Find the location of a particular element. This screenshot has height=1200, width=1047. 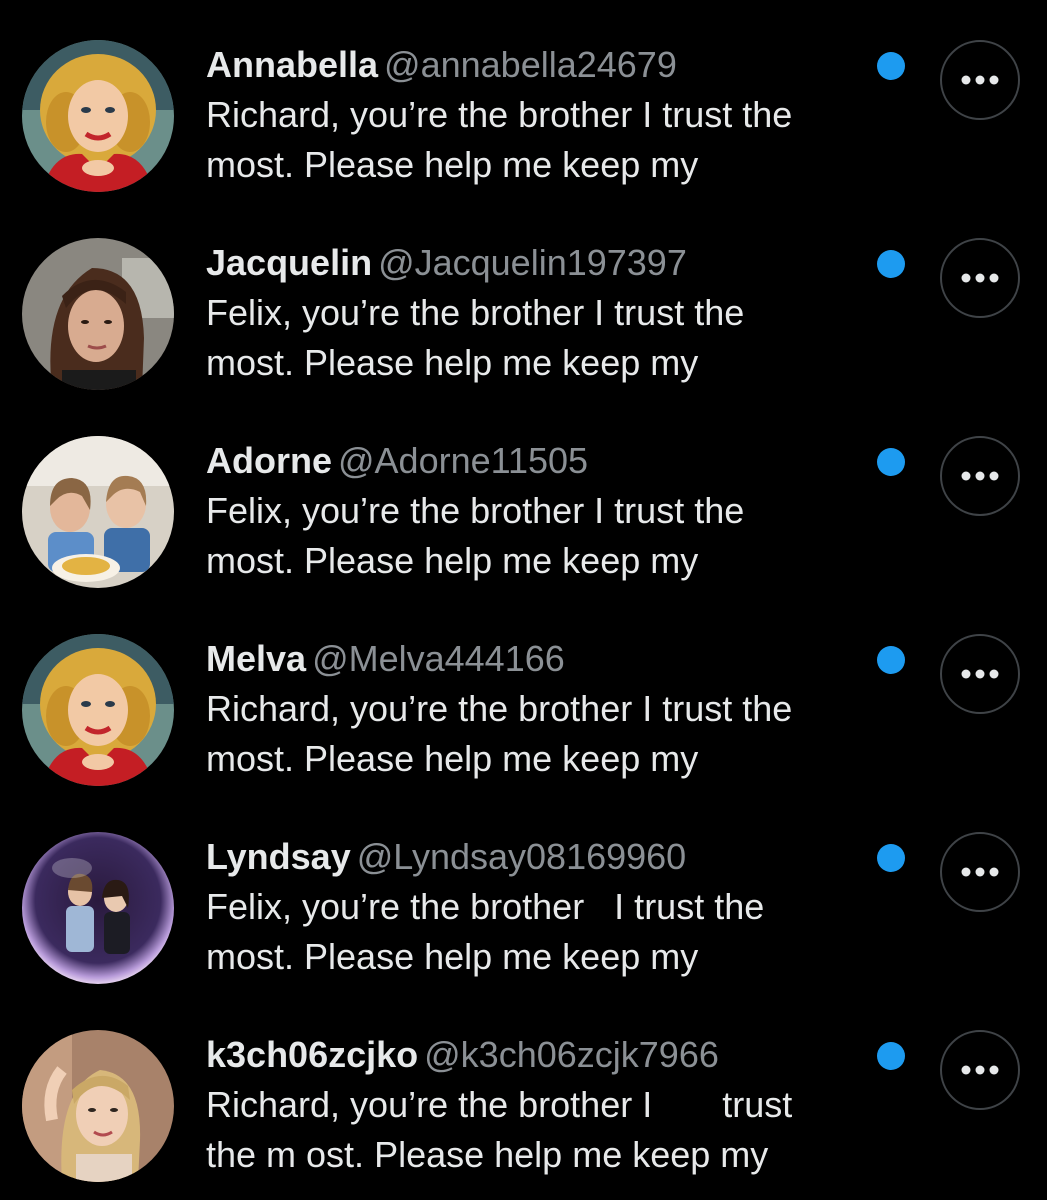

two-girls-photo-avatar is located at coordinates (98, 512).